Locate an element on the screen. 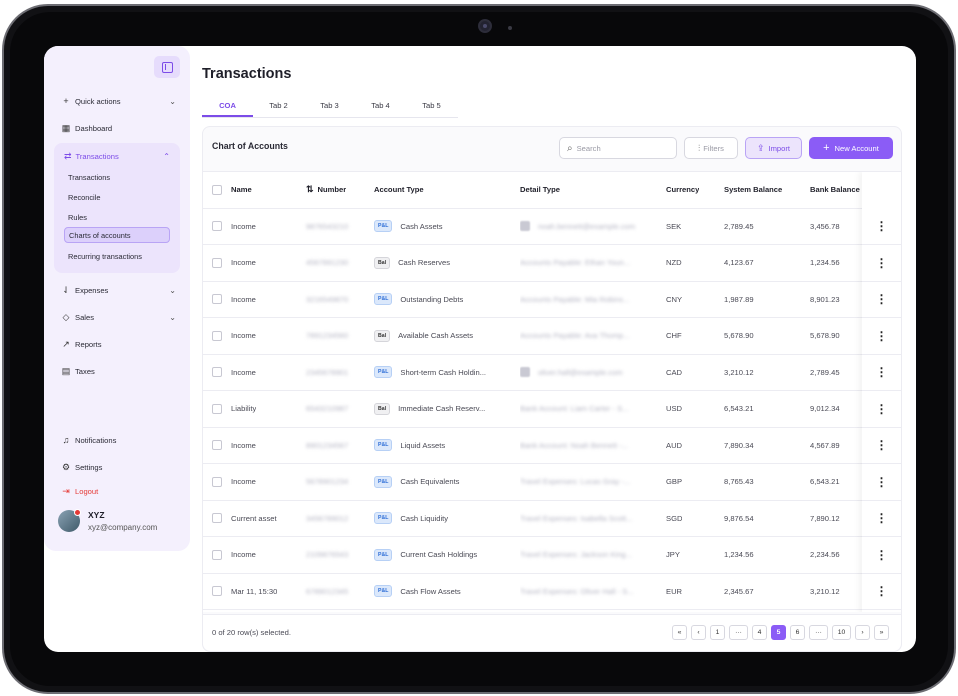  search-input: ⌕ Search is located at coordinates (618, 148).